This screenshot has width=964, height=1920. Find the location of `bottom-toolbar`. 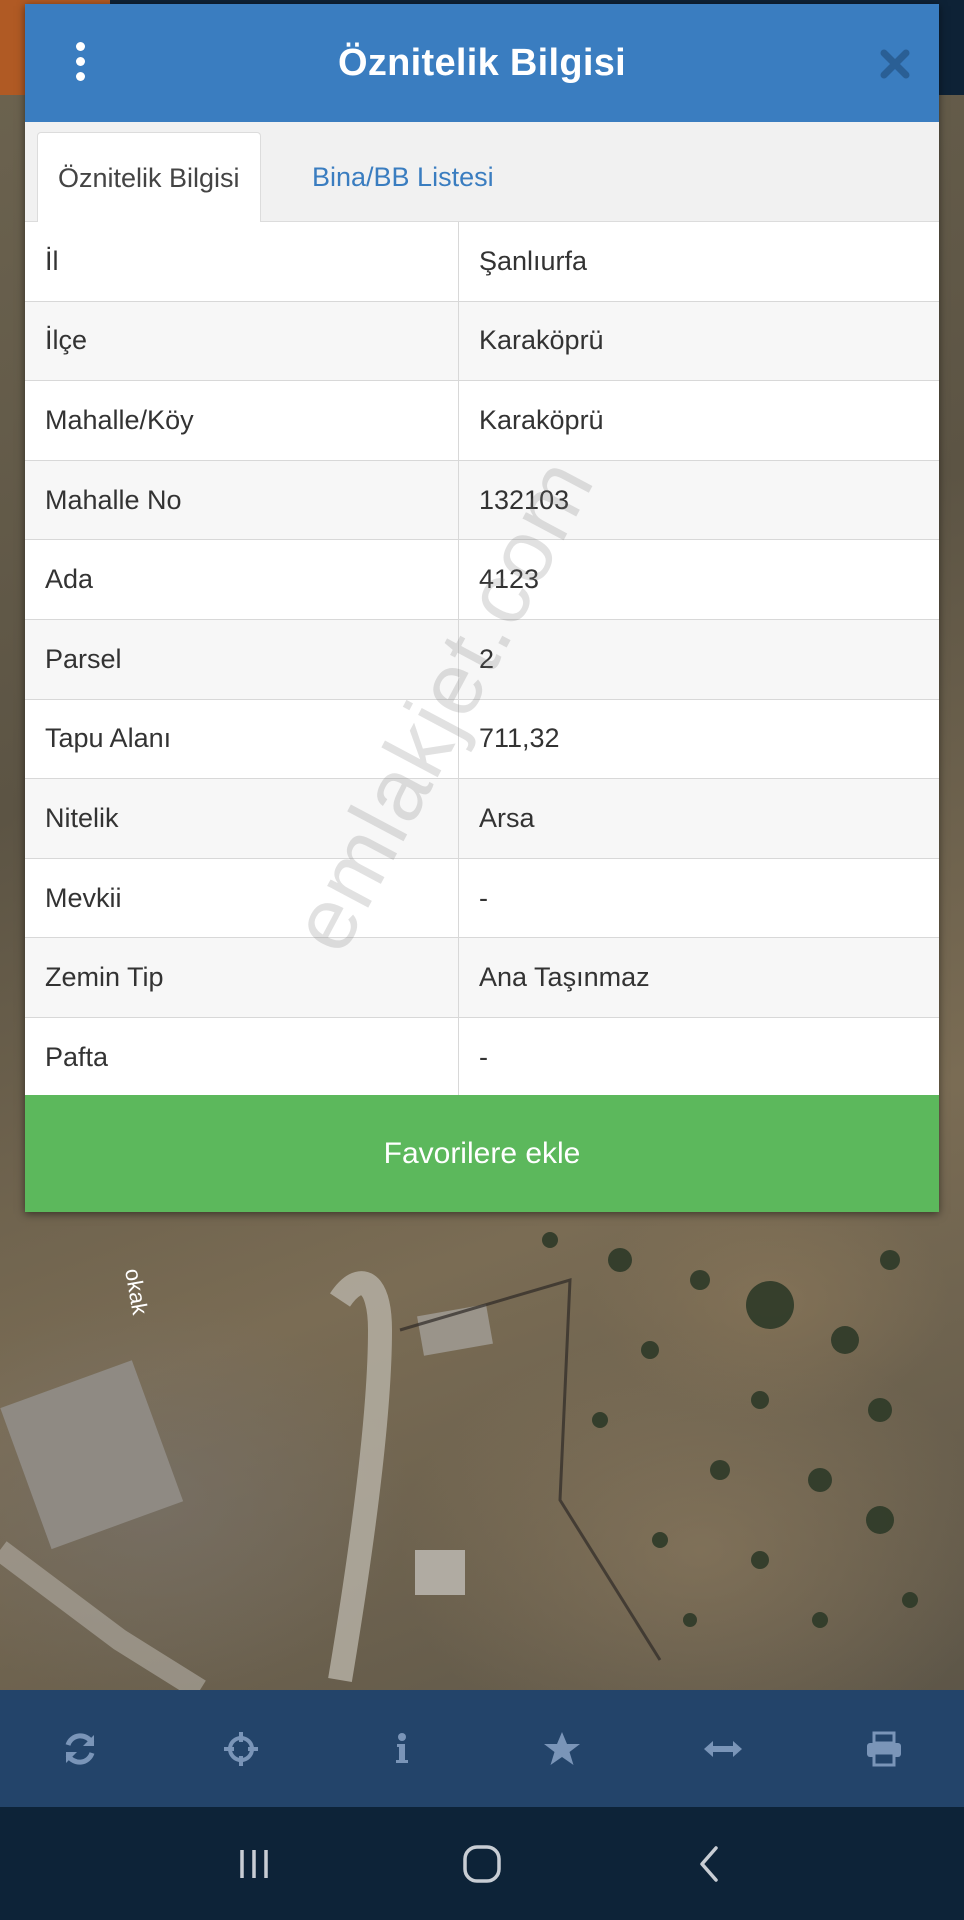

bottom-toolbar is located at coordinates (482, 1748).